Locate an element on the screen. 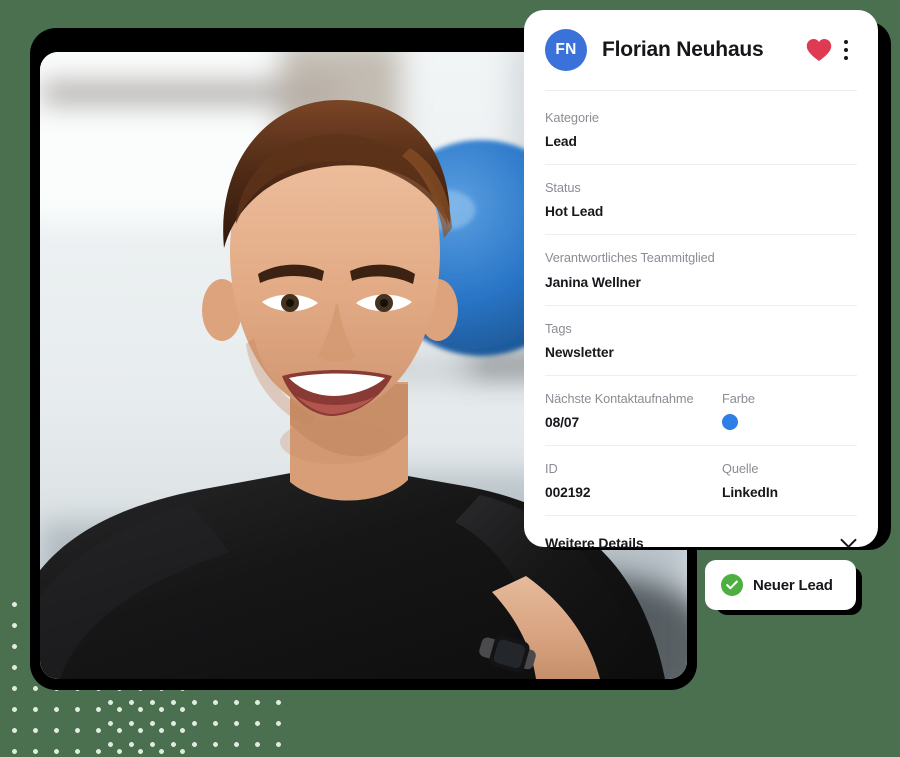  kebab-menu-icon is located at coordinates (846, 50).